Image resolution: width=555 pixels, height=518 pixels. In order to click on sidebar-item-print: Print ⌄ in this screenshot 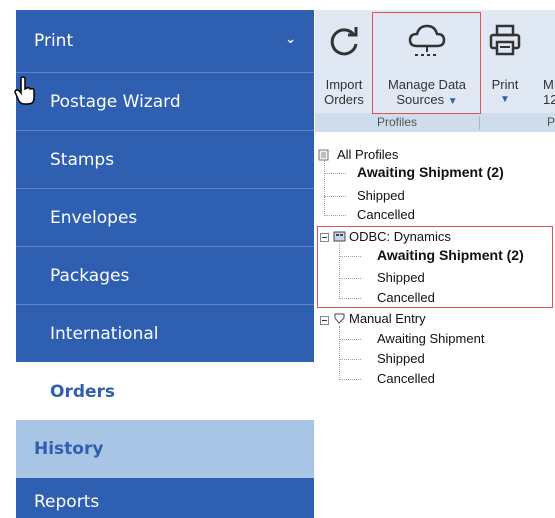, I will do `click(165, 41)`.